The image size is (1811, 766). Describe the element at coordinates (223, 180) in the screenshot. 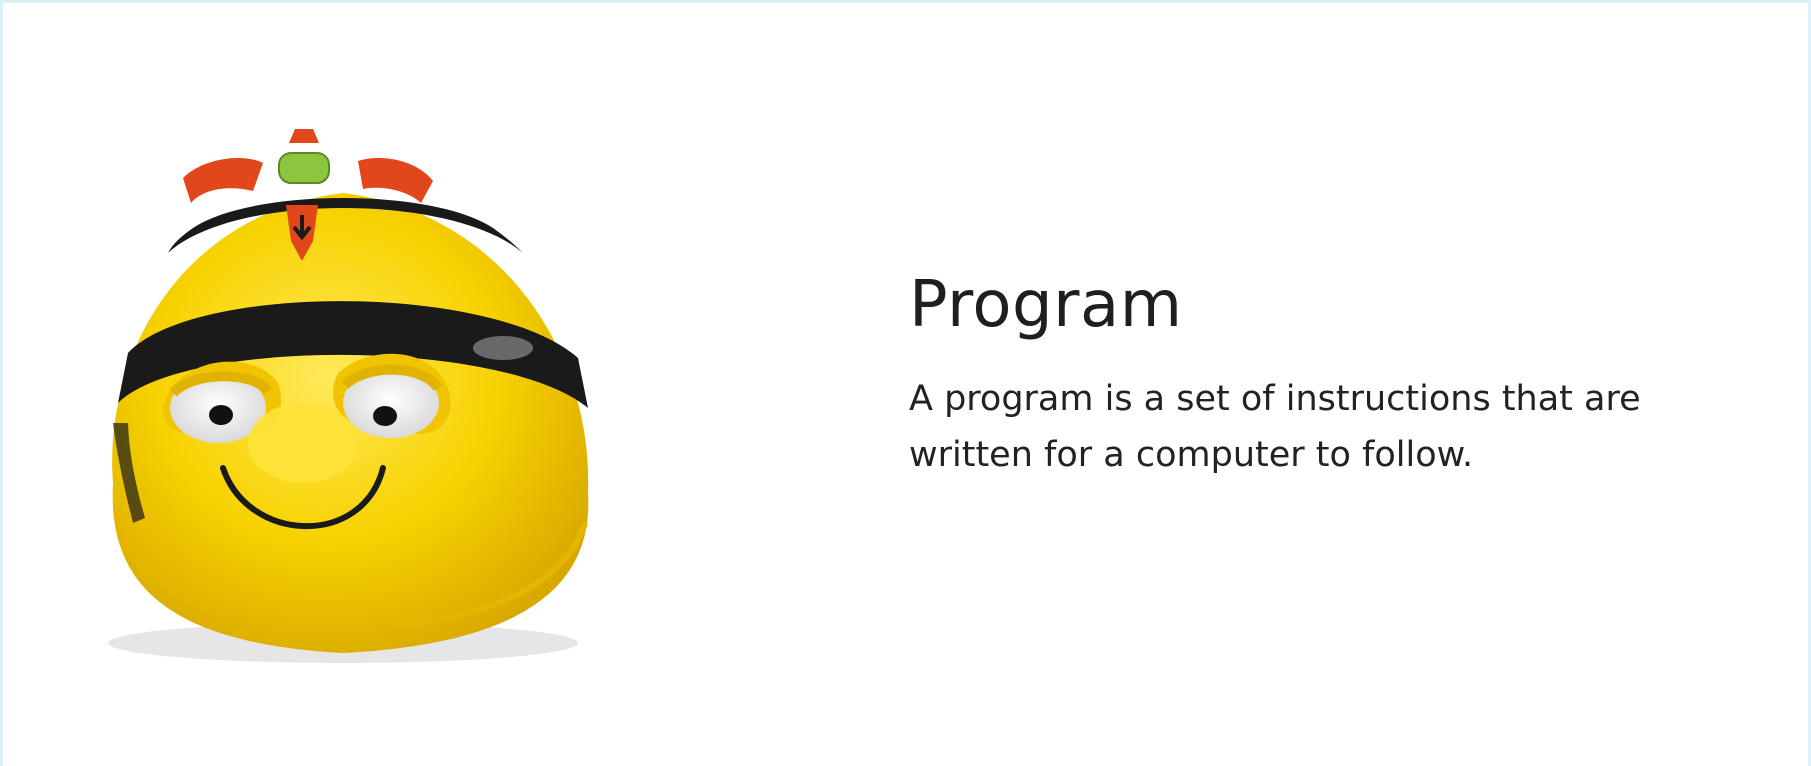

I see `left-turn-button` at that location.